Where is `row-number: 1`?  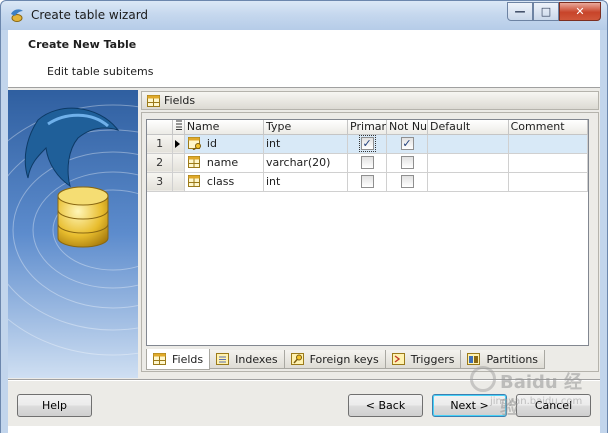
row-number: 1 is located at coordinates (160, 144).